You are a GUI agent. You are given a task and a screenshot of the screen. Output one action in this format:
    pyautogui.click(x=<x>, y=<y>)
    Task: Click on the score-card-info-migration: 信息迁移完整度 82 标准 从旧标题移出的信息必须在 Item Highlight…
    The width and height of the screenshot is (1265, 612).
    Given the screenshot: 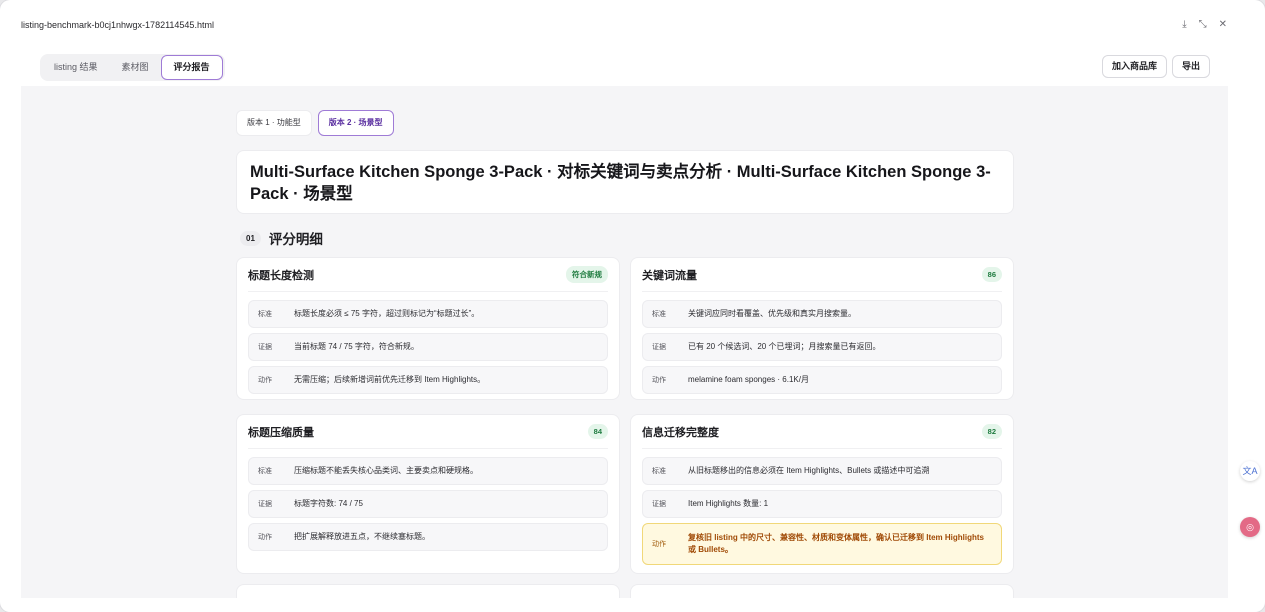 What is the action you would take?
    pyautogui.click(x=822, y=494)
    